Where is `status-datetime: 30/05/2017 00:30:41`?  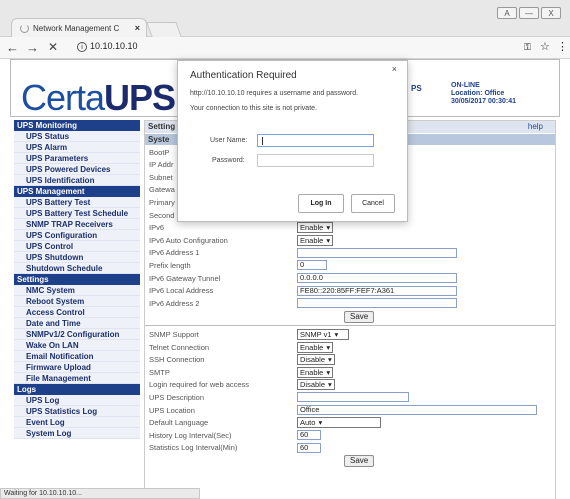
status-datetime: 30/05/2017 00:30:41 is located at coordinates (483, 101).